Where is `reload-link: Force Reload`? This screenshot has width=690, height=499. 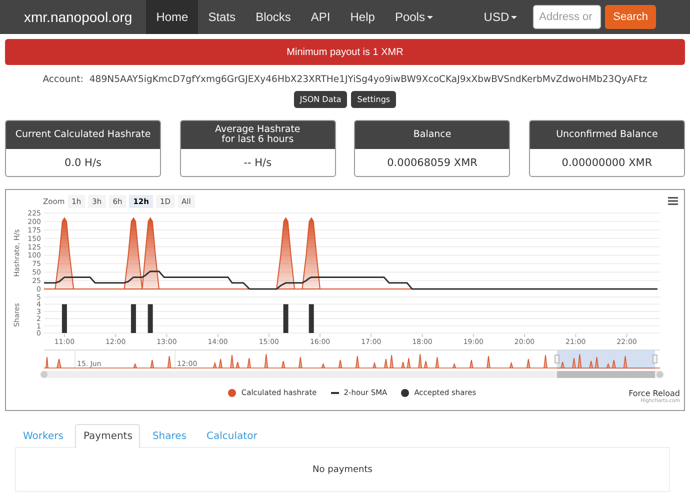
reload-link: Force Reload is located at coordinates (654, 393).